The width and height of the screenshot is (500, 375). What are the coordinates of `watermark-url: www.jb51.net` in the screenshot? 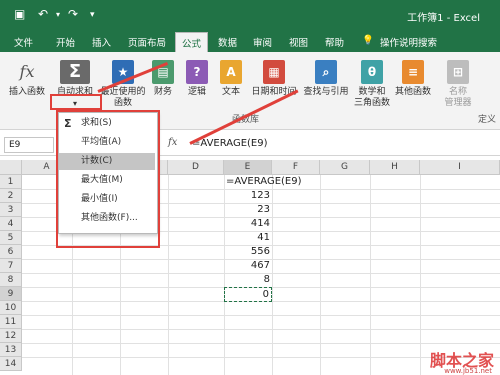 It's located at (468, 371).